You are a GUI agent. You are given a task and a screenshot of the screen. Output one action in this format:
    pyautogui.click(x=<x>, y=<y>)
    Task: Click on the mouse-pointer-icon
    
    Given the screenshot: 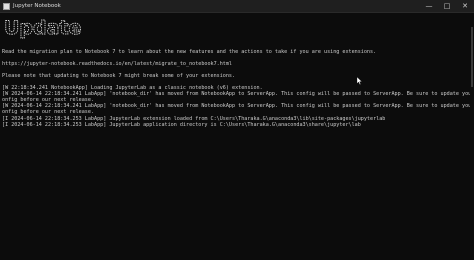 What is the action you would take?
    pyautogui.click(x=360, y=81)
    